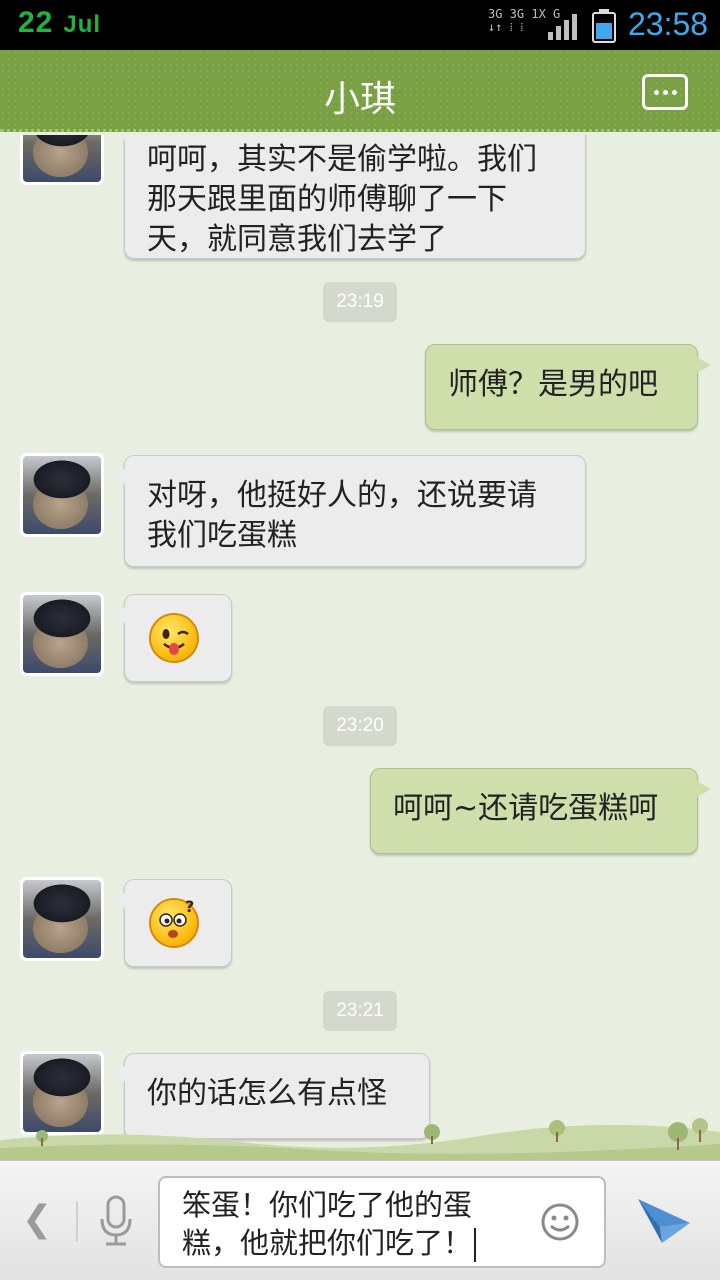  I want to click on status-date: 22 Jul, so click(59, 23).